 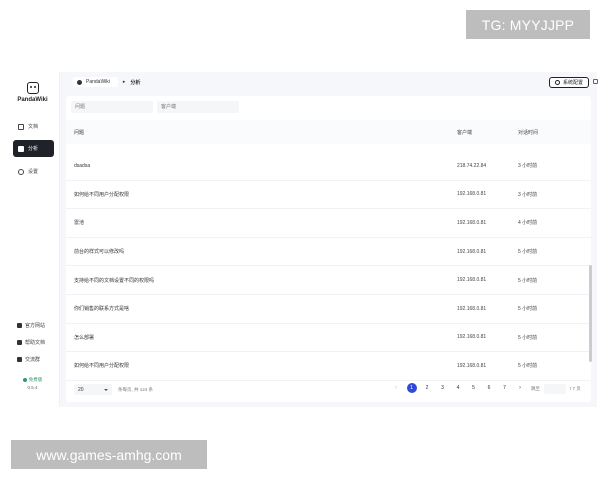 What do you see at coordinates (328, 148) in the screenshot?
I see `row-spacer` at bounding box center [328, 148].